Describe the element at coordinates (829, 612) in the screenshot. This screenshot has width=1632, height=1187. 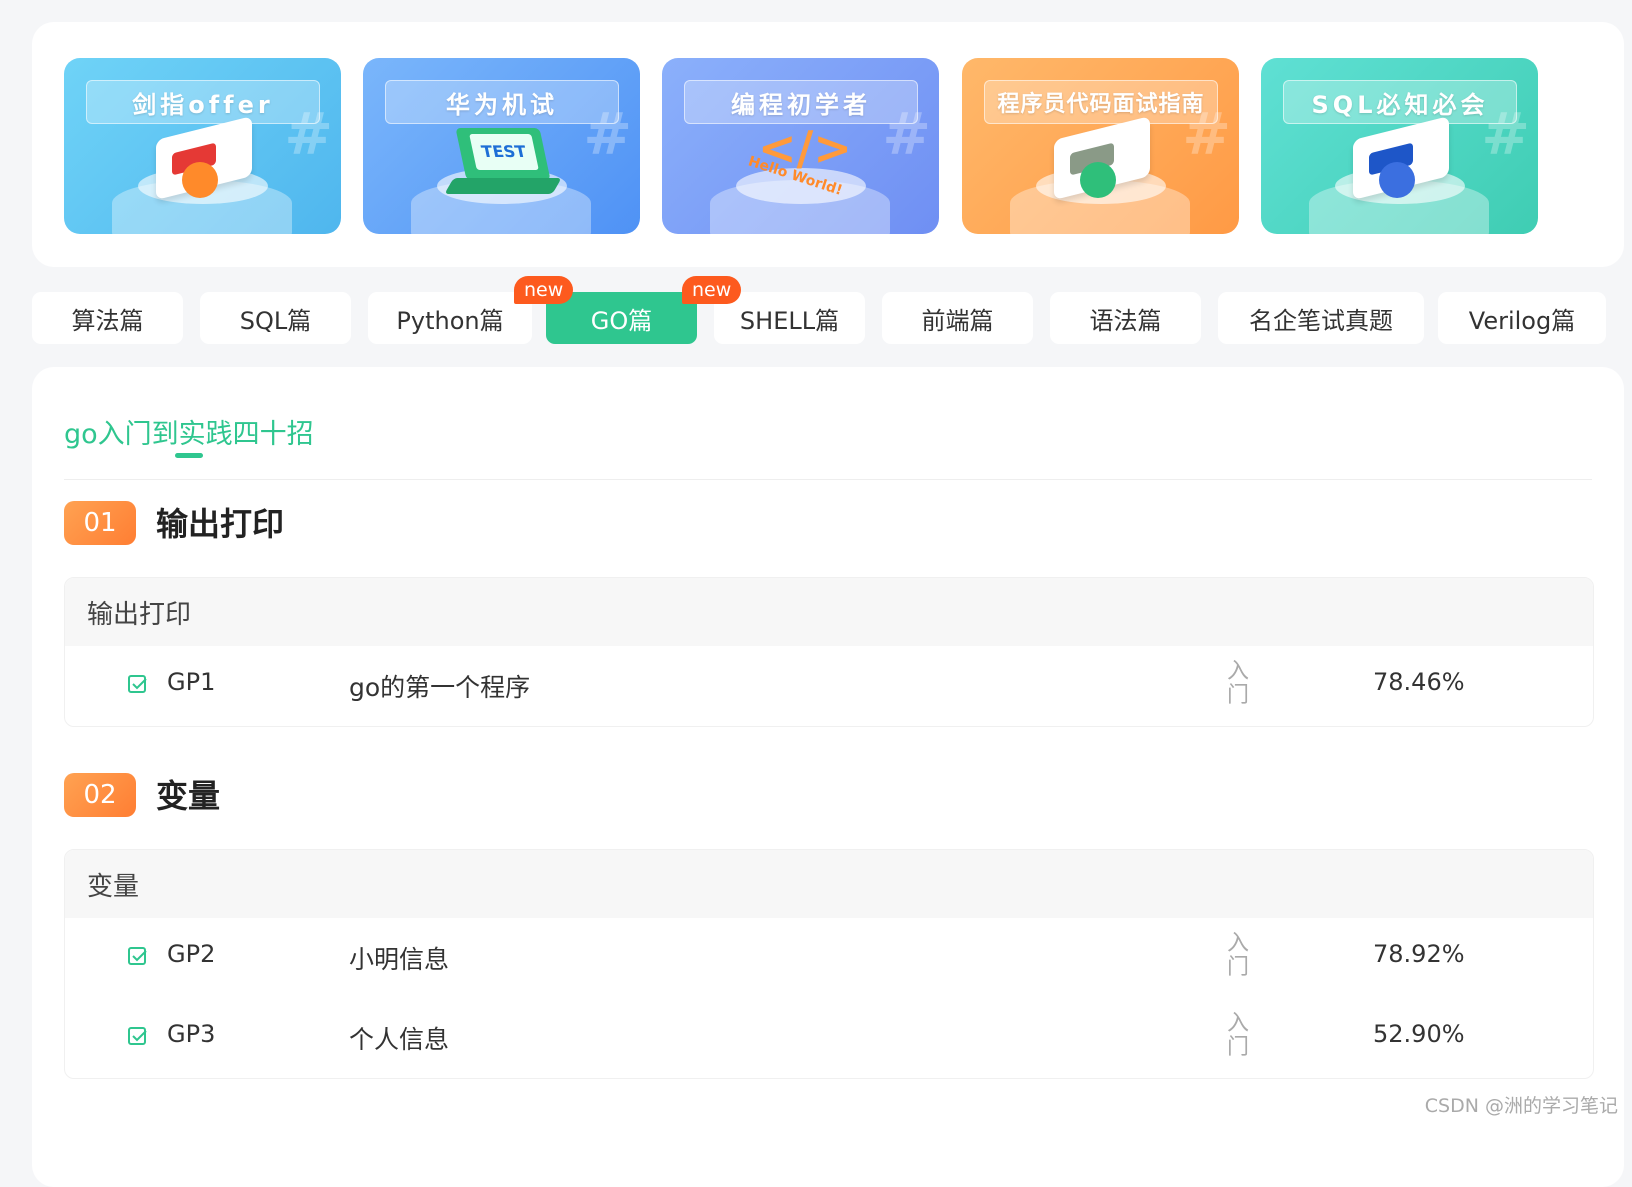
I see `problem-group-title: 输出打印` at that location.